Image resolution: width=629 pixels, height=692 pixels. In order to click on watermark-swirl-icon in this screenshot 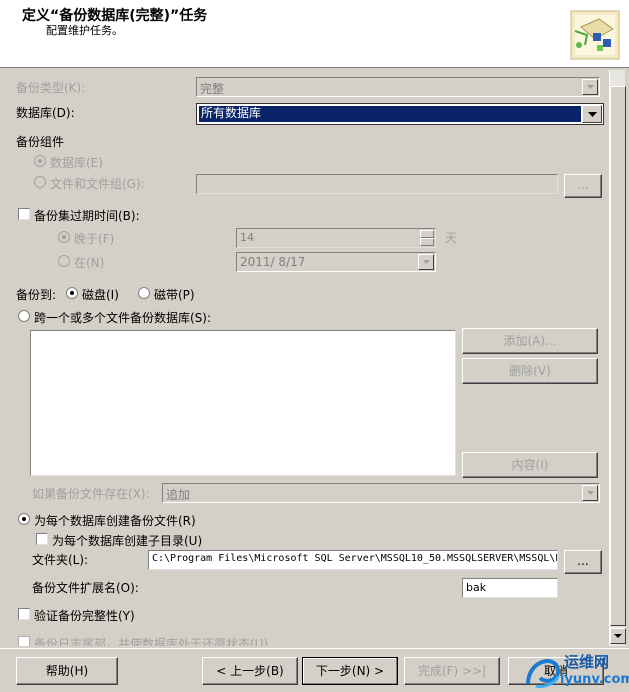, I will do `click(543, 673)`.